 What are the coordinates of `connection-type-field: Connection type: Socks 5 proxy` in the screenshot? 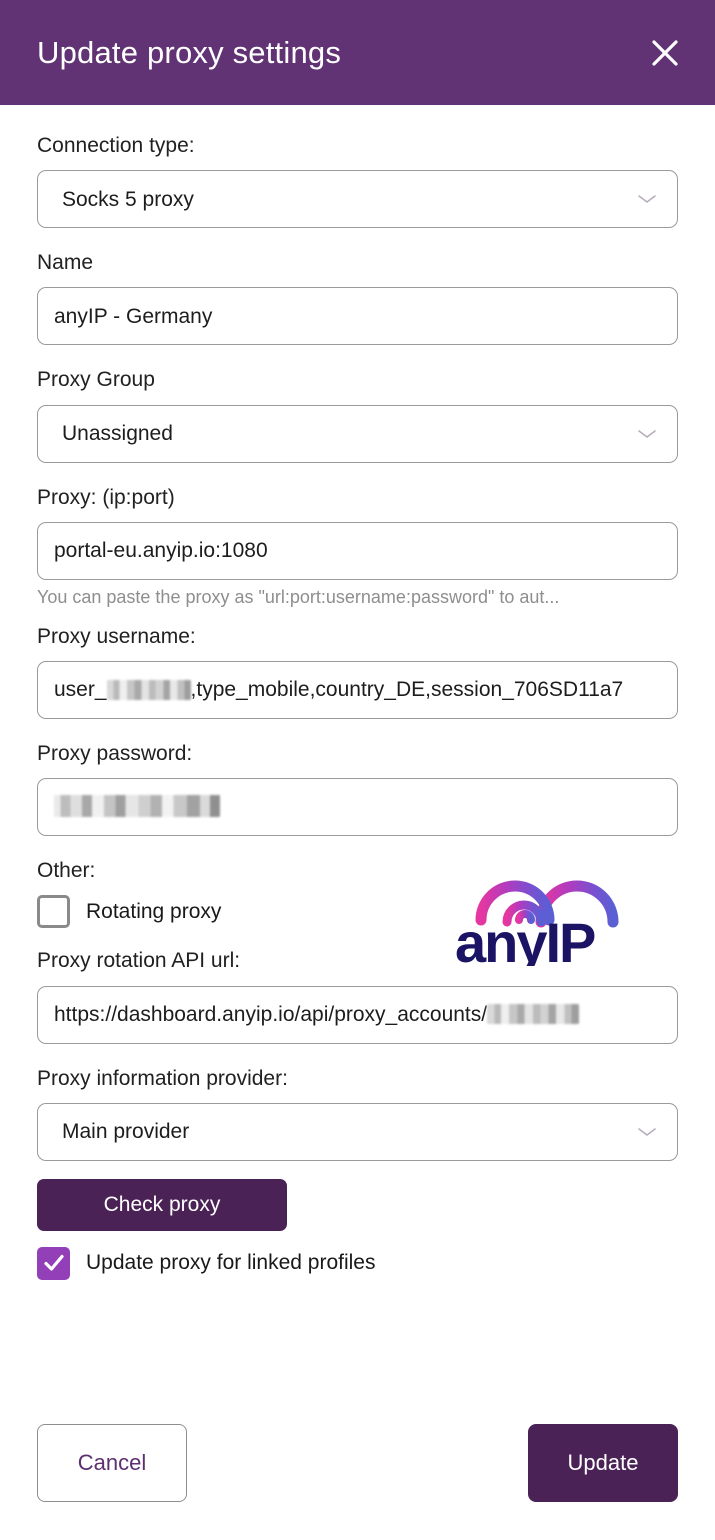 It's located at (357, 181).